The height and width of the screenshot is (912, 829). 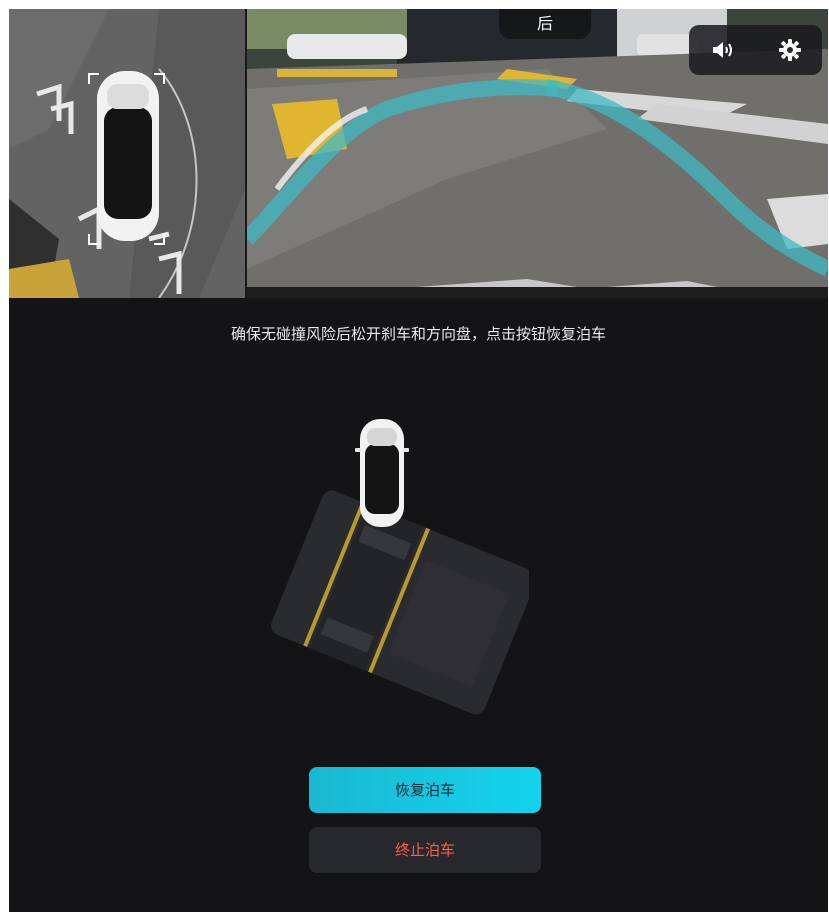 I want to click on surround-view-image, so click(x=127, y=153).